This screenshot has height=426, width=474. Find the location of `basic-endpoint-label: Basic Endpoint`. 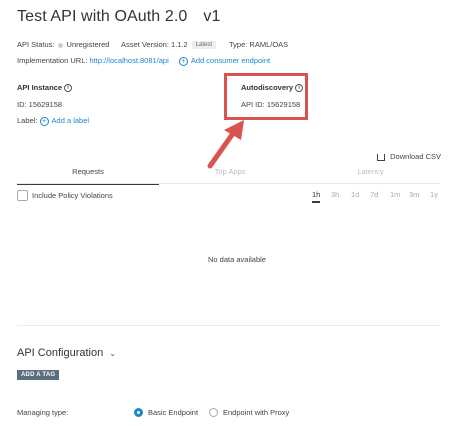

basic-endpoint-label: Basic Endpoint is located at coordinates (173, 412).